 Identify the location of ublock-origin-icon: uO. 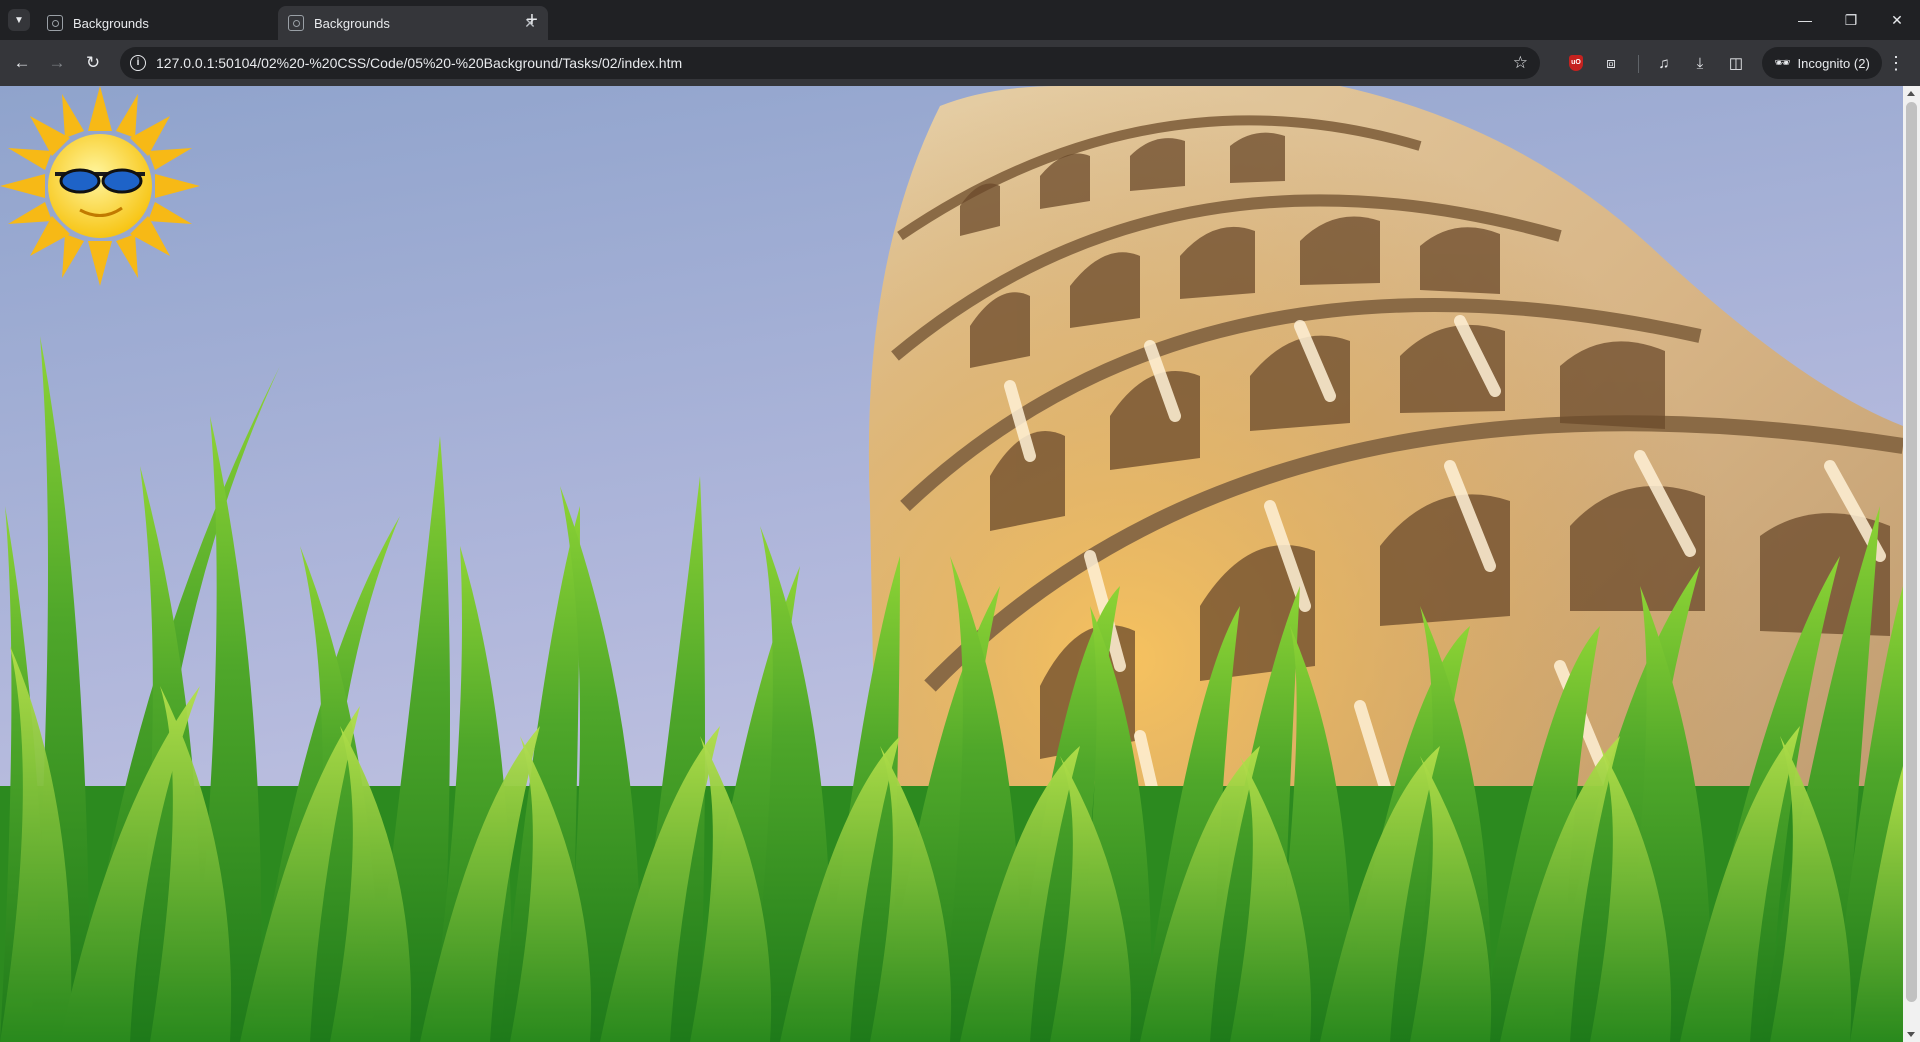
(1576, 63).